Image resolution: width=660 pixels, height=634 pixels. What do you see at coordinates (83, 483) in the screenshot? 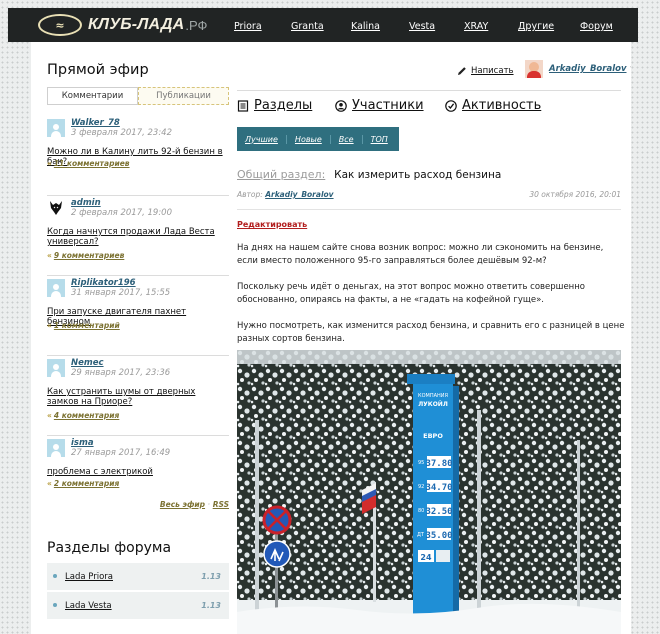
I see `feed-comments-count: «2 комментария` at bounding box center [83, 483].